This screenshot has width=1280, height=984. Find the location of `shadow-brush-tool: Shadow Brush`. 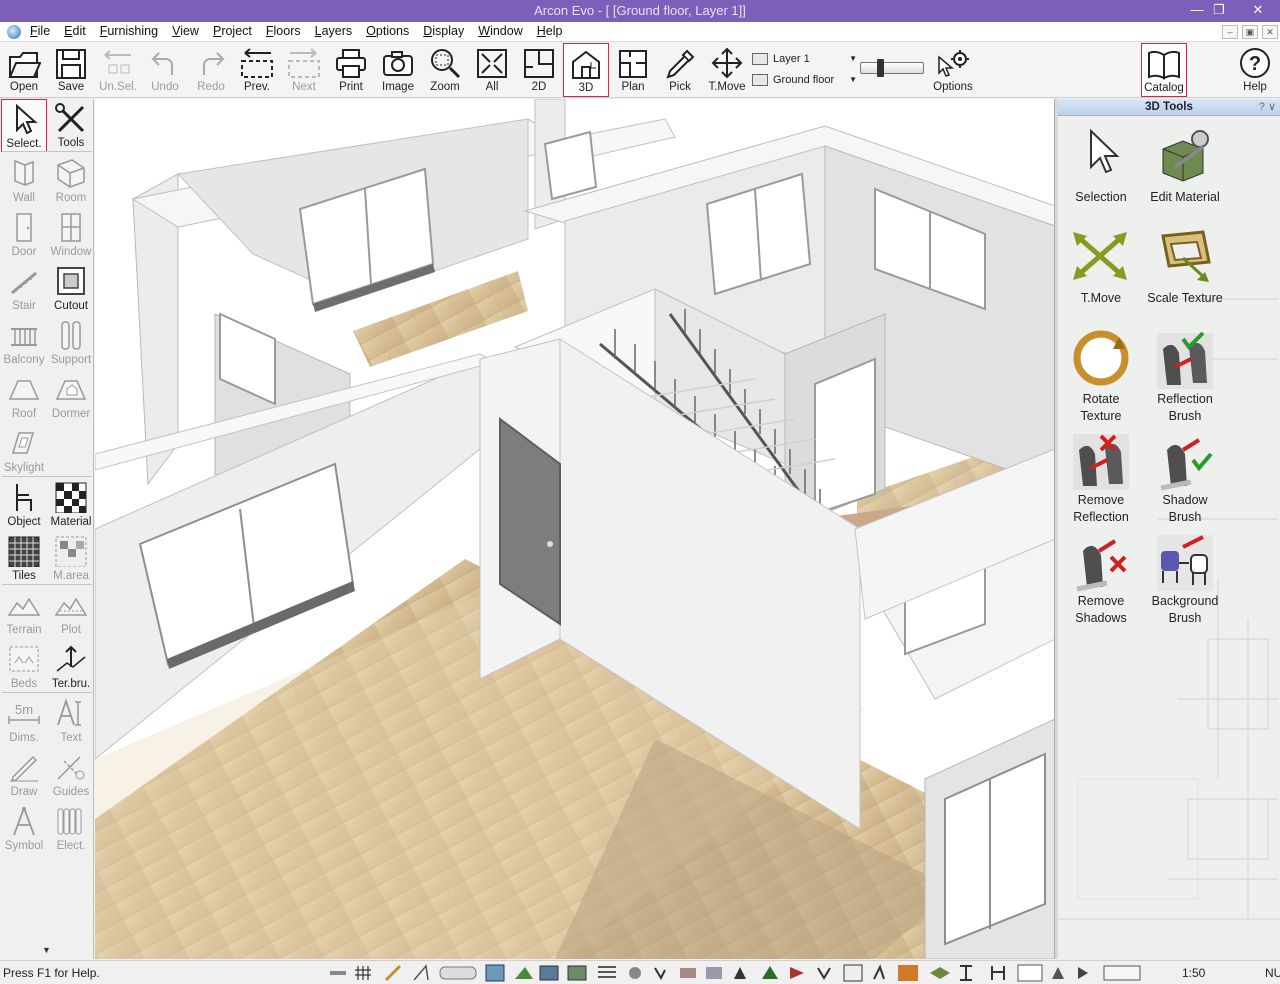

shadow-brush-tool: Shadow Brush is located at coordinates (1185, 474).